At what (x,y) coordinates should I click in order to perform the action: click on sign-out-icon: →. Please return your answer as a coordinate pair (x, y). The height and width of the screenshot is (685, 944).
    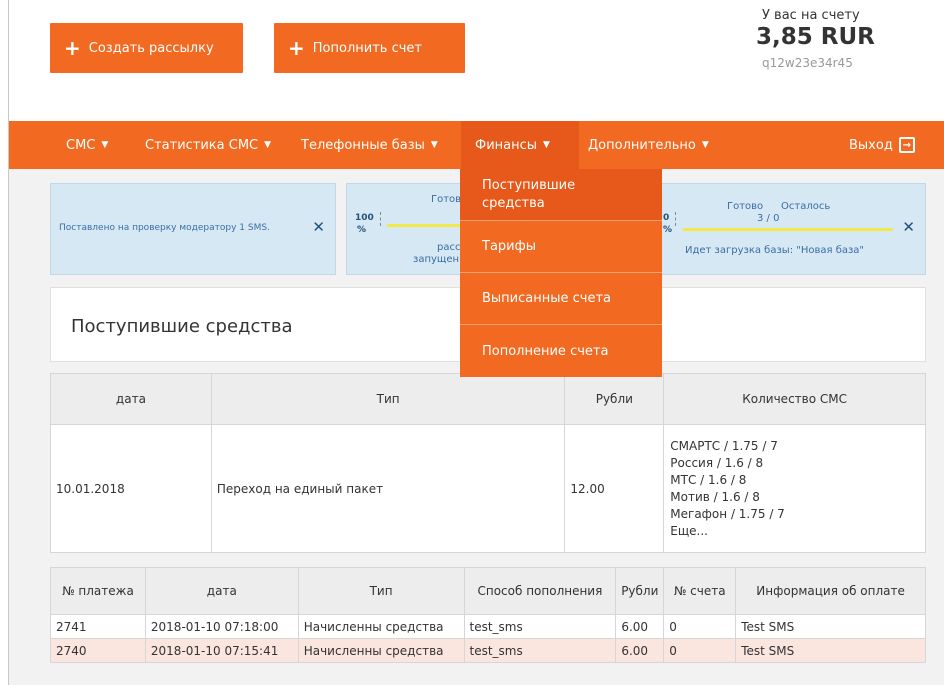
    Looking at the image, I should click on (906, 145).